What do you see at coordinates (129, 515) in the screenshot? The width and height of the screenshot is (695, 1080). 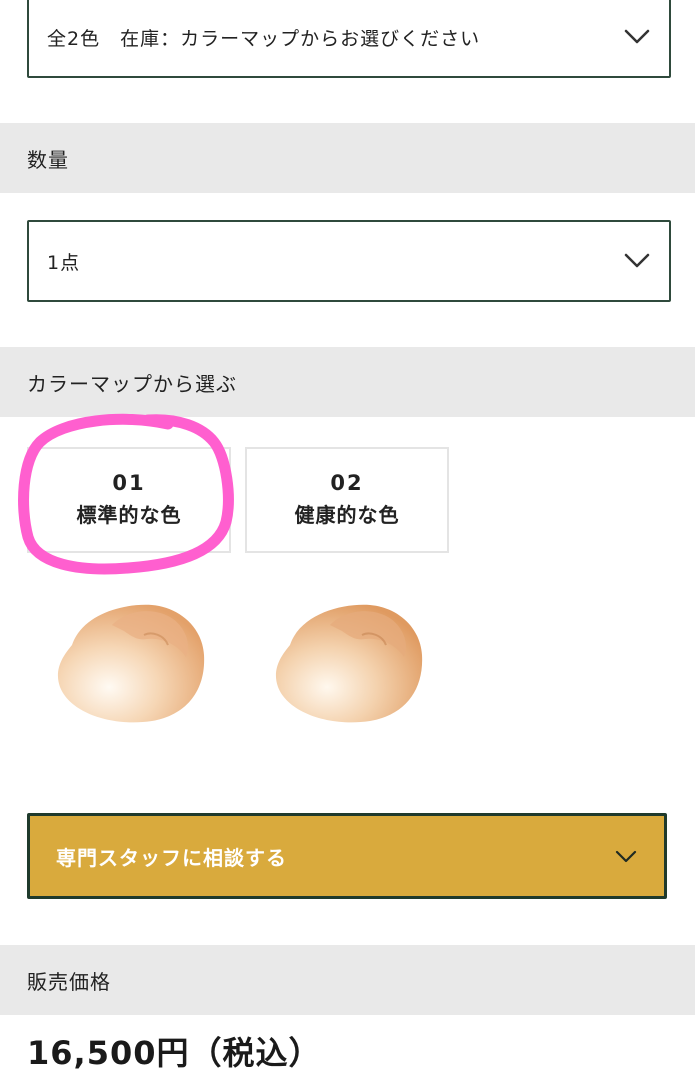 I see `color-option-name: 標準的な色` at bounding box center [129, 515].